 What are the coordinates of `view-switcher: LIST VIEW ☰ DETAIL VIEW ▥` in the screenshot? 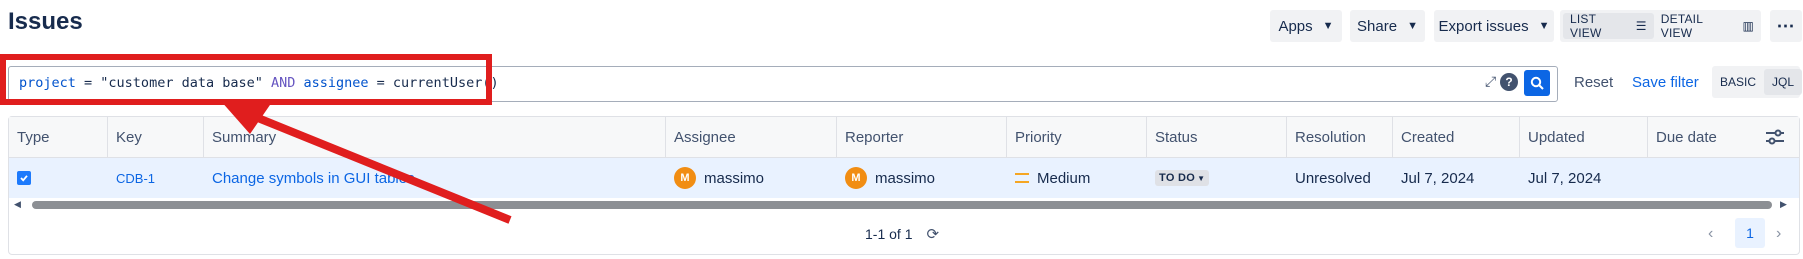 It's located at (1660, 26).